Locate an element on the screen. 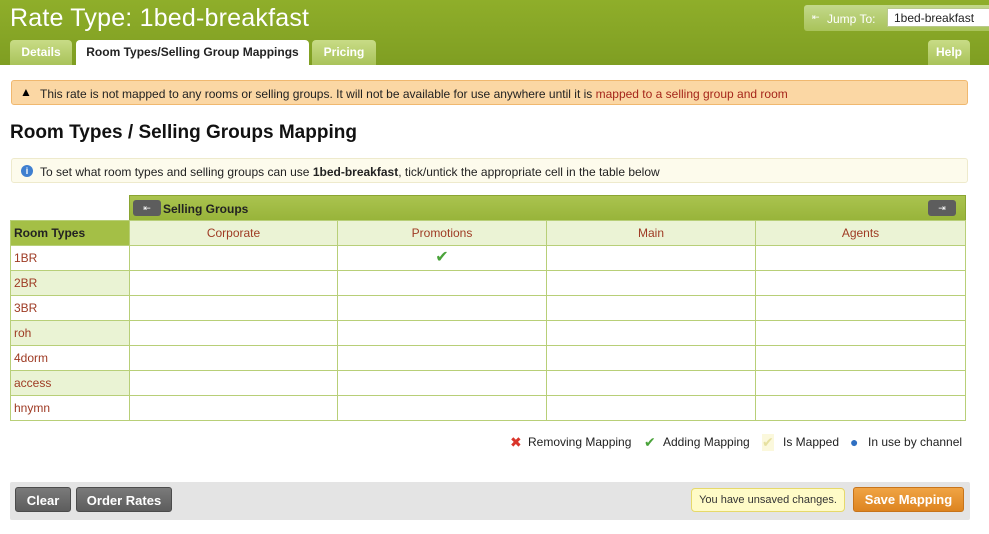 This screenshot has width=989, height=534. tab-details: Details is located at coordinates (41, 52).